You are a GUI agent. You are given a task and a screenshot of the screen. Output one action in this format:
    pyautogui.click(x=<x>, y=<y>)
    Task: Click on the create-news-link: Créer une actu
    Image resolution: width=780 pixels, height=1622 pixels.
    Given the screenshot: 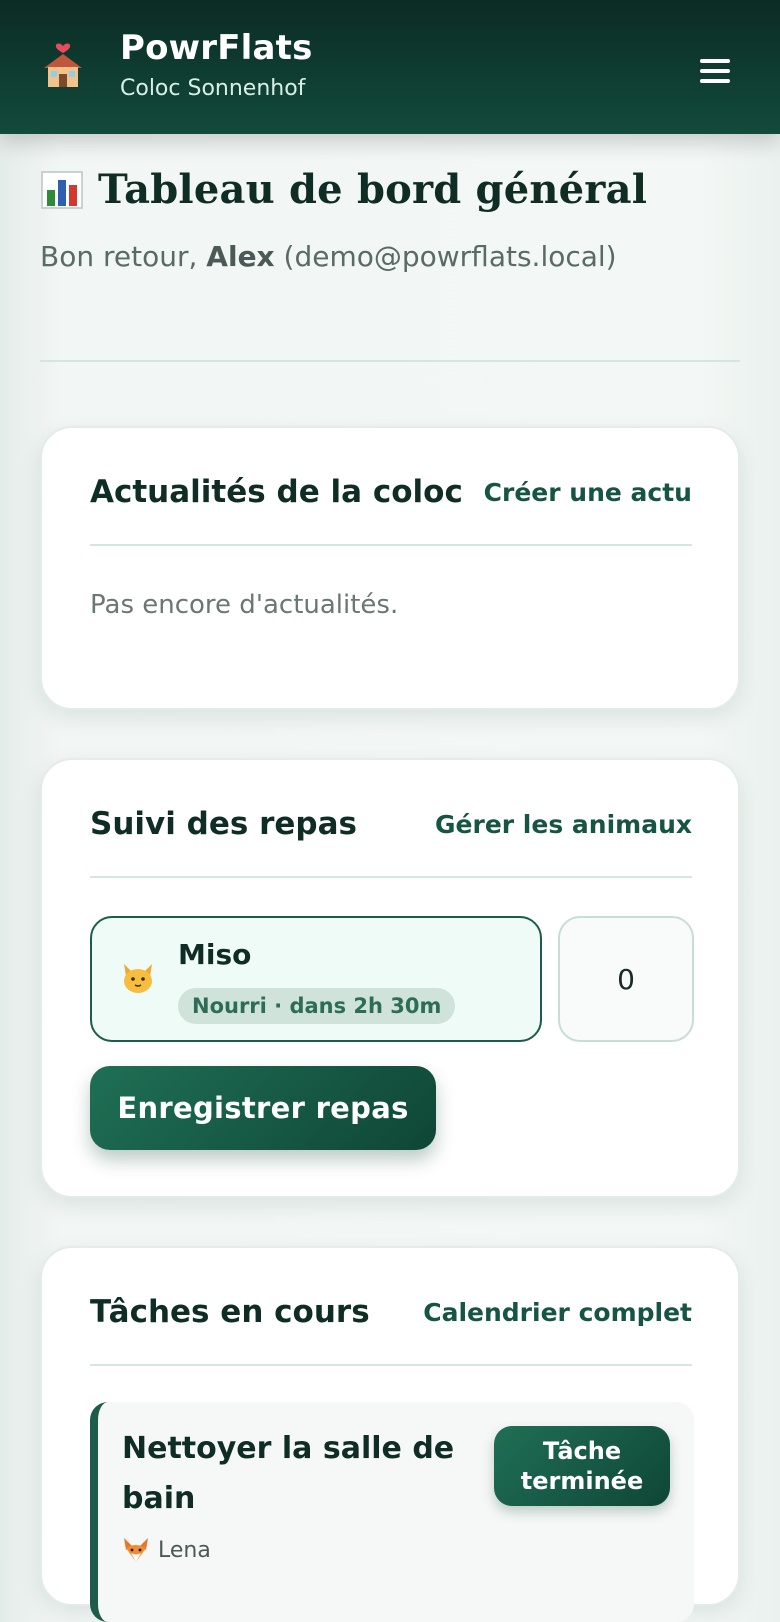 What is the action you would take?
    pyautogui.click(x=588, y=492)
    